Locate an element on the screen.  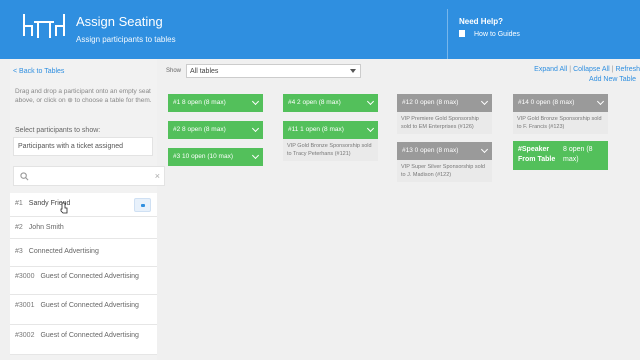
participant-row: #3002 Guest of Connected Advertising is located at coordinates (83, 340).